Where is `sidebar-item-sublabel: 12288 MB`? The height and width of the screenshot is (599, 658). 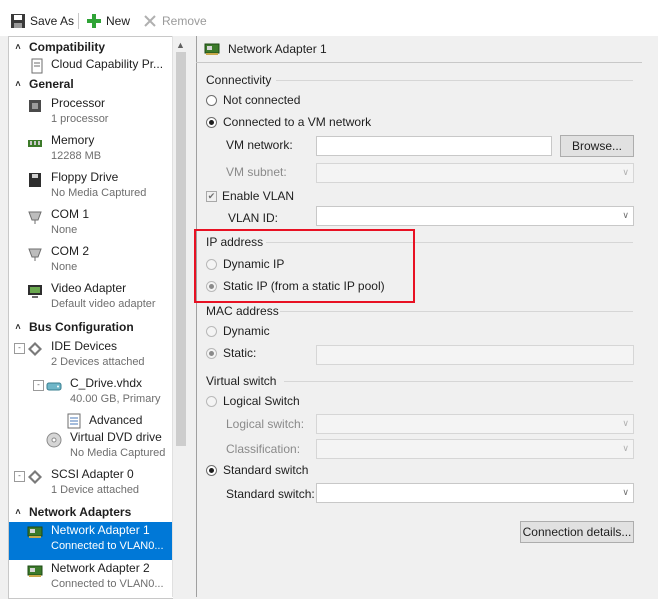 sidebar-item-sublabel: 12288 MB is located at coordinates (76, 156).